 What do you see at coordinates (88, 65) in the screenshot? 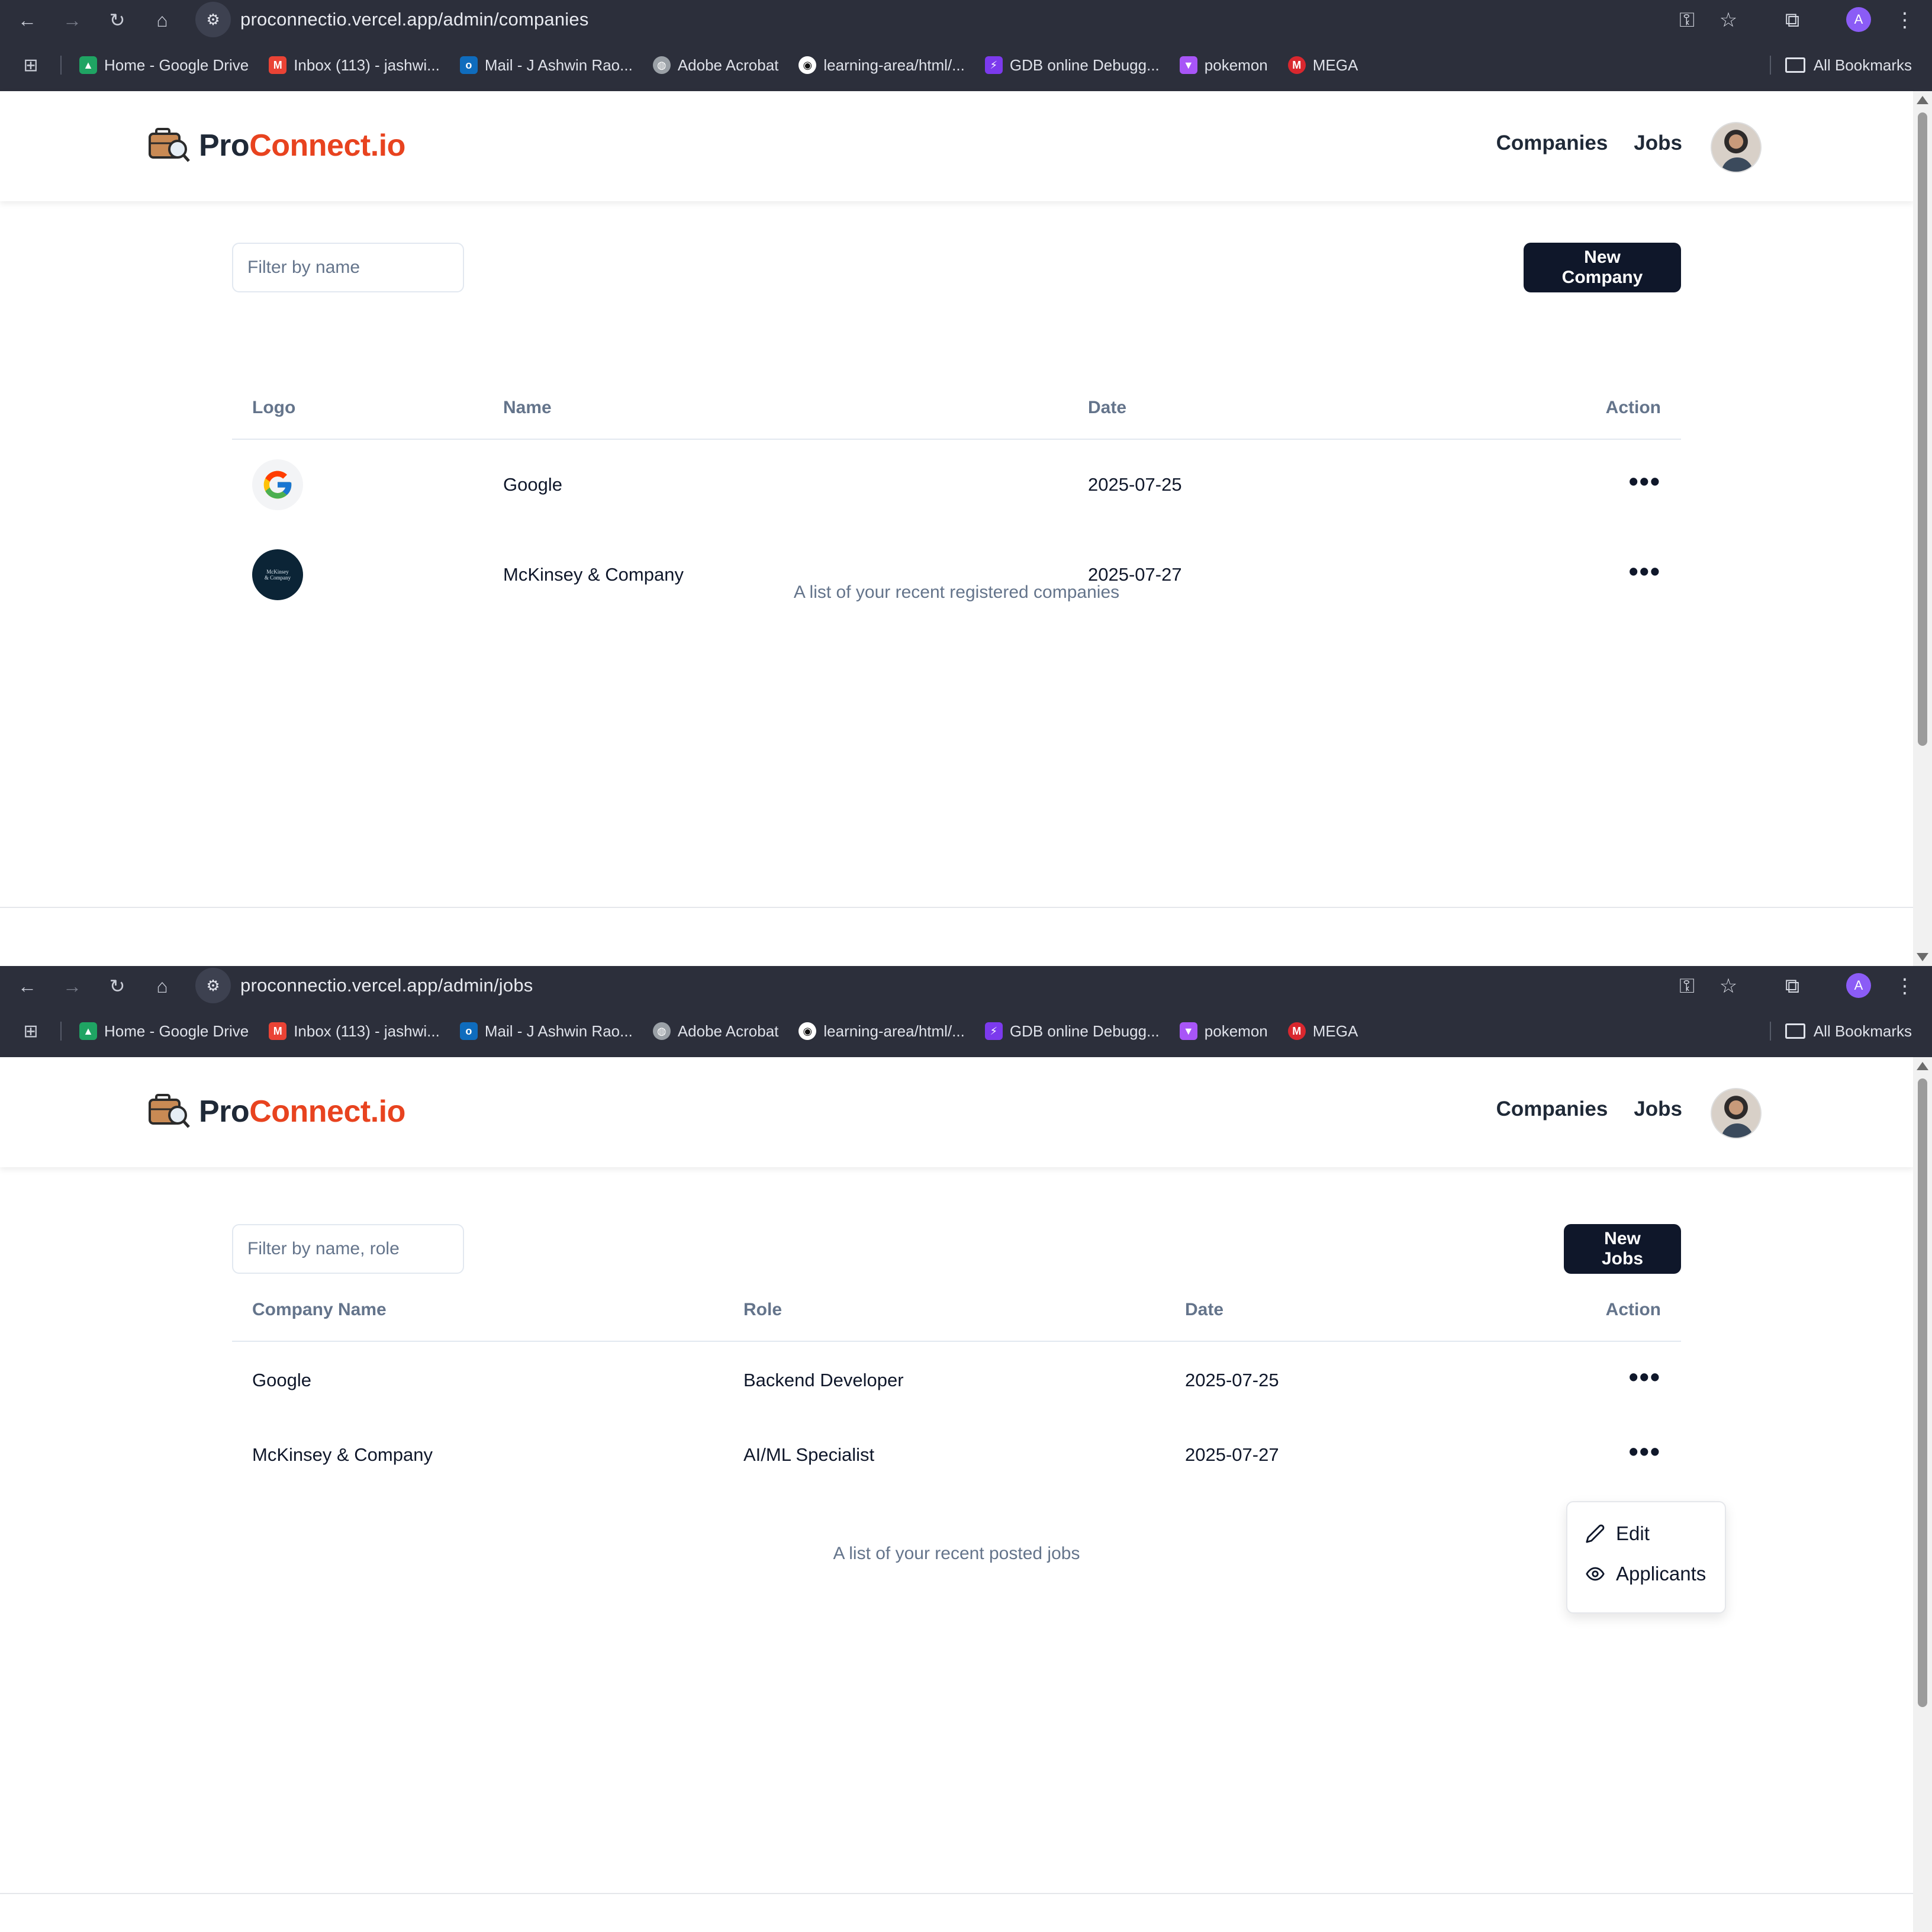
I see `google-drive-icon: ▲` at bounding box center [88, 65].